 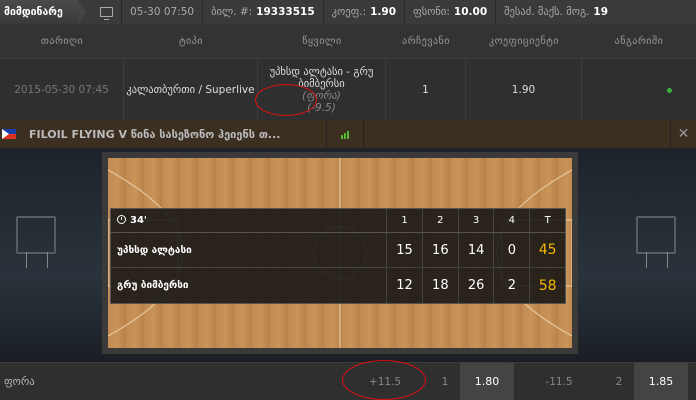 What do you see at coordinates (191, 90) in the screenshot?
I see `row-type: კალათბურთი / Superlive` at bounding box center [191, 90].